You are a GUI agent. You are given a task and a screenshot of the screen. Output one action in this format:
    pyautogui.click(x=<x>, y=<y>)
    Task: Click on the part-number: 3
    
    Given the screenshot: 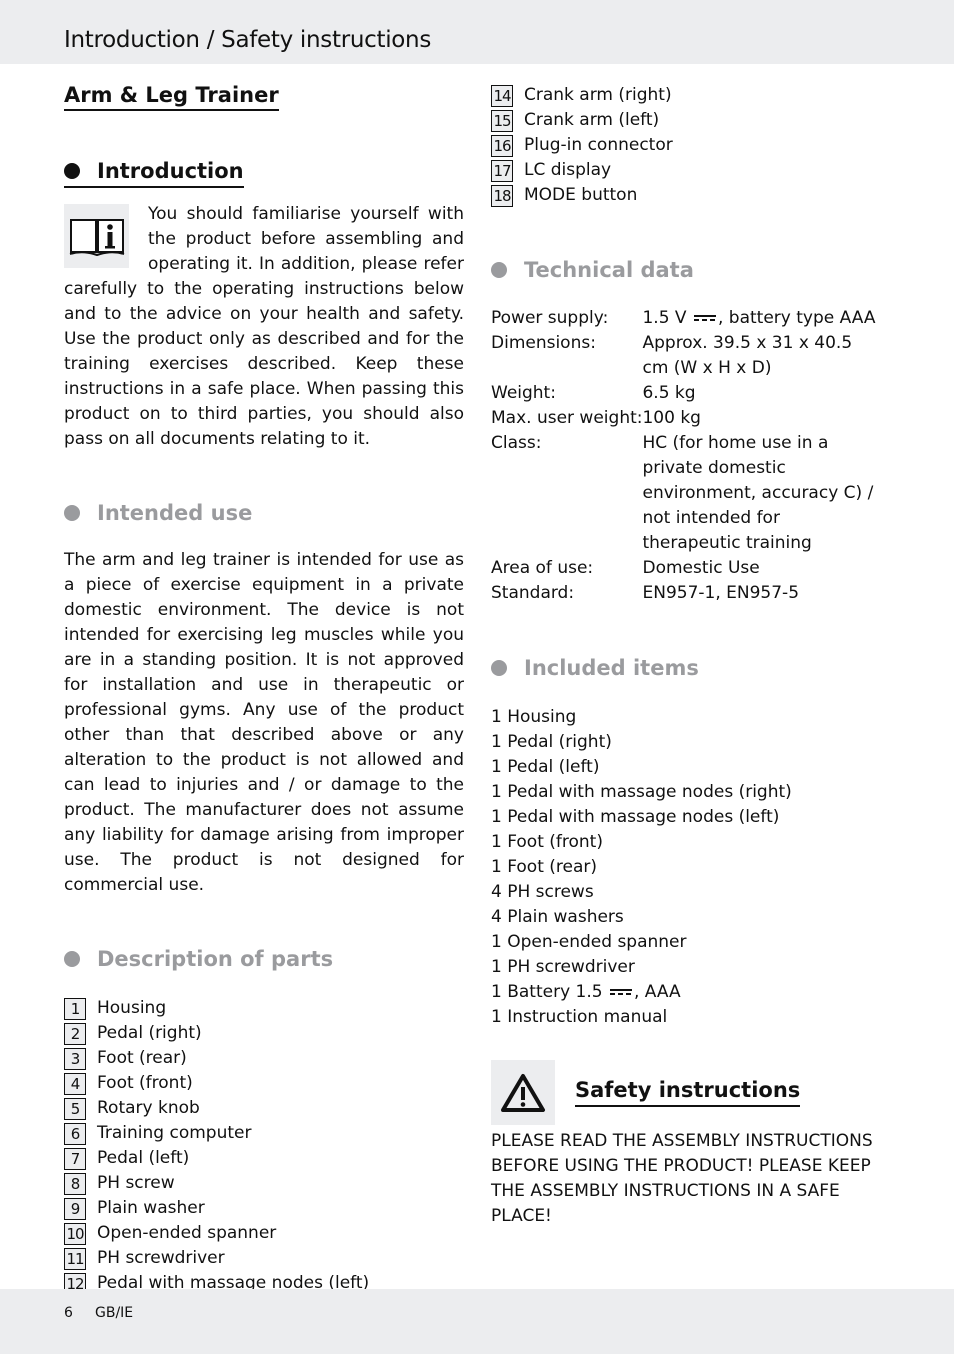 What is the action you would take?
    pyautogui.click(x=75, y=1058)
    